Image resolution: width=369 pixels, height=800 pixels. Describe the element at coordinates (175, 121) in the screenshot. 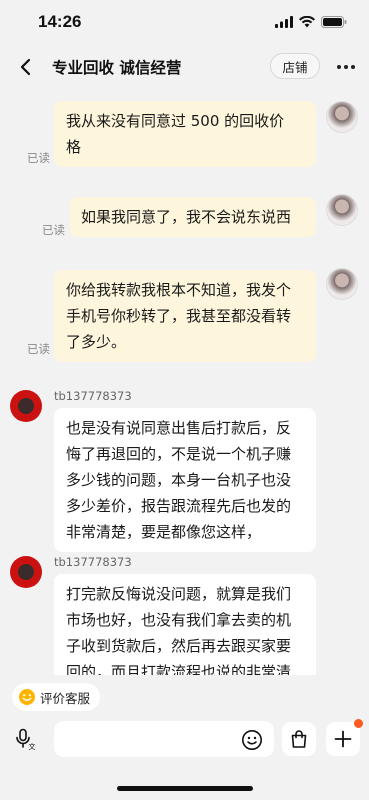

I see `message-line: 我从来没有同意过 500 的回收价` at that location.